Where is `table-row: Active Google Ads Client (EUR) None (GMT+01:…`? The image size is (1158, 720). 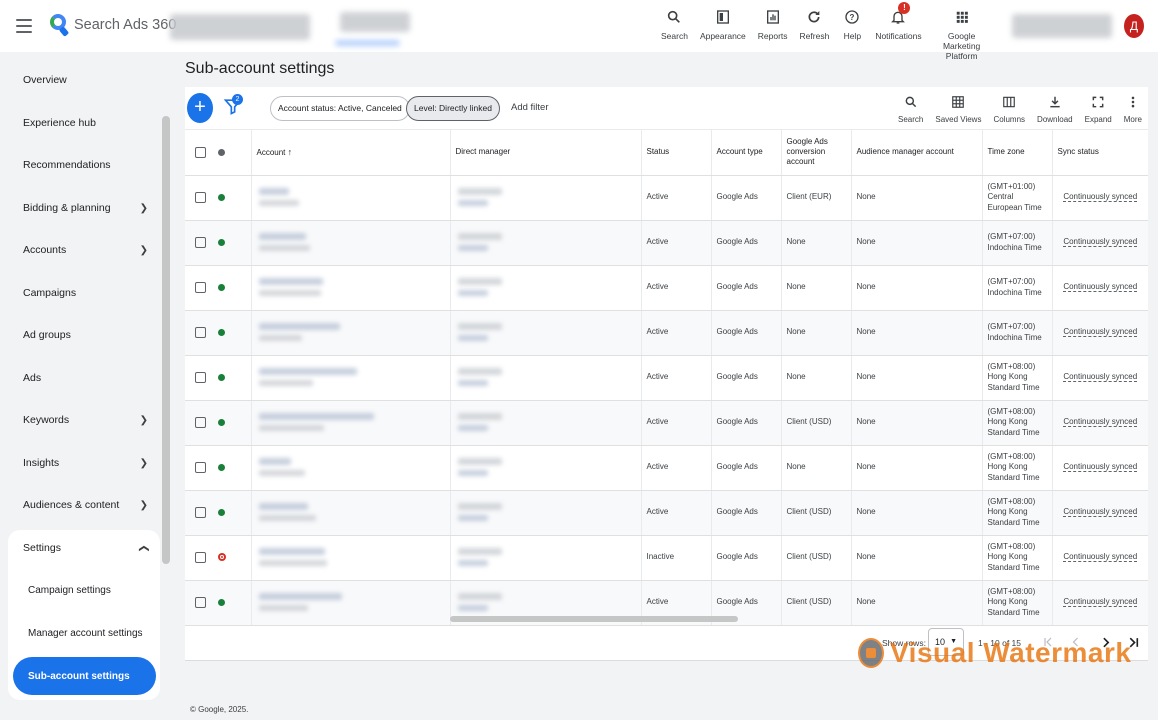
table-row: Active Google Ads Client (EUR) None (GMT+01:… is located at coordinates (666, 198).